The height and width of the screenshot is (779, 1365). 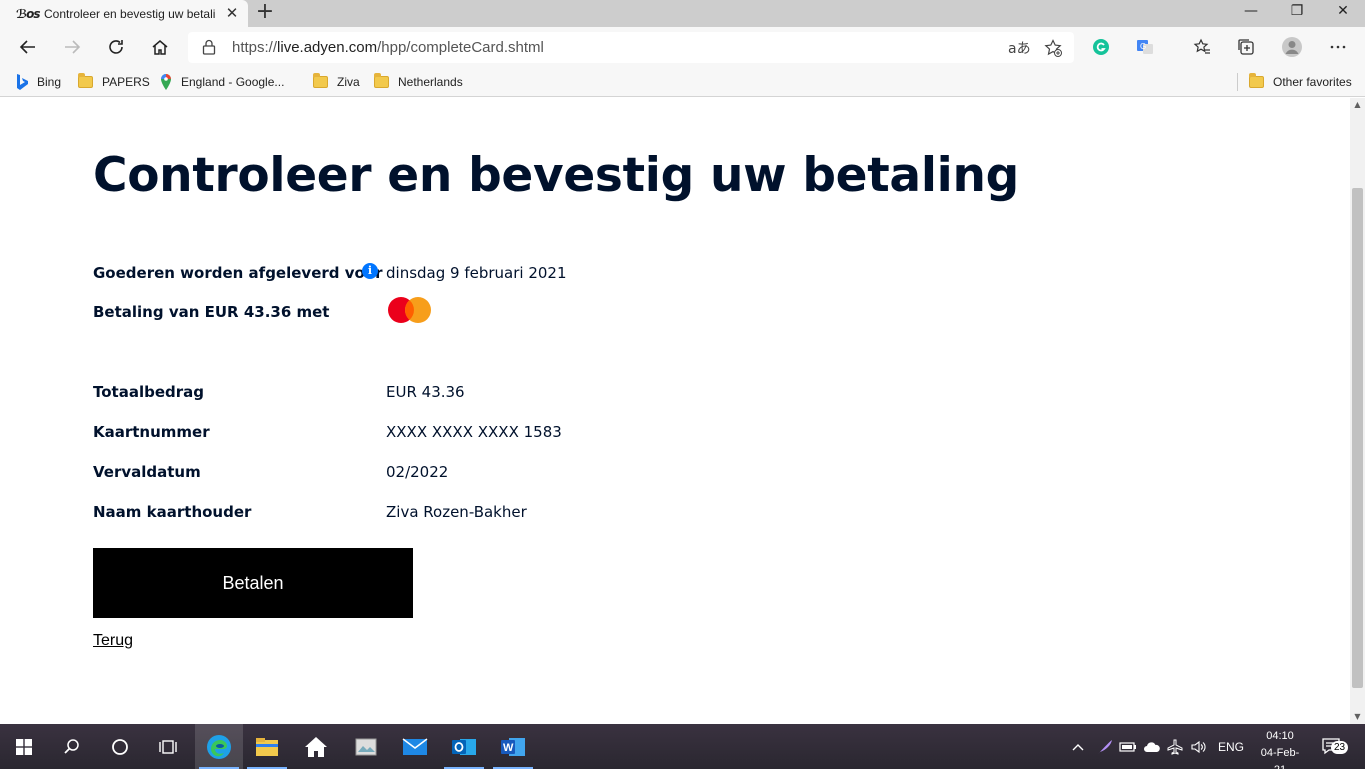 I want to click on collections-icon, so click(x=1246, y=47).